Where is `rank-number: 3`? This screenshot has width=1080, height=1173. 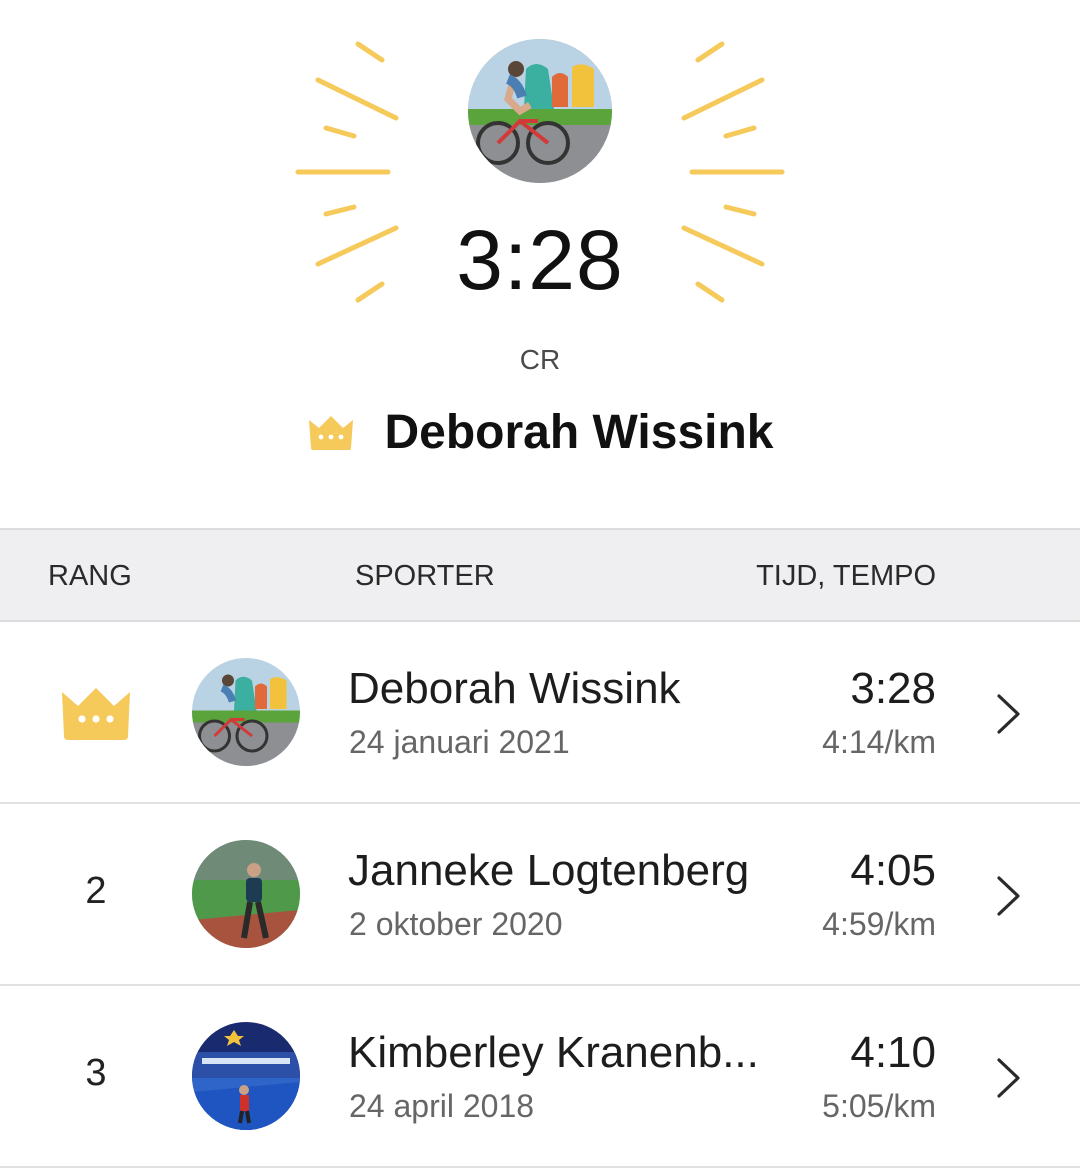
rank-number: 3 is located at coordinates (96, 1073).